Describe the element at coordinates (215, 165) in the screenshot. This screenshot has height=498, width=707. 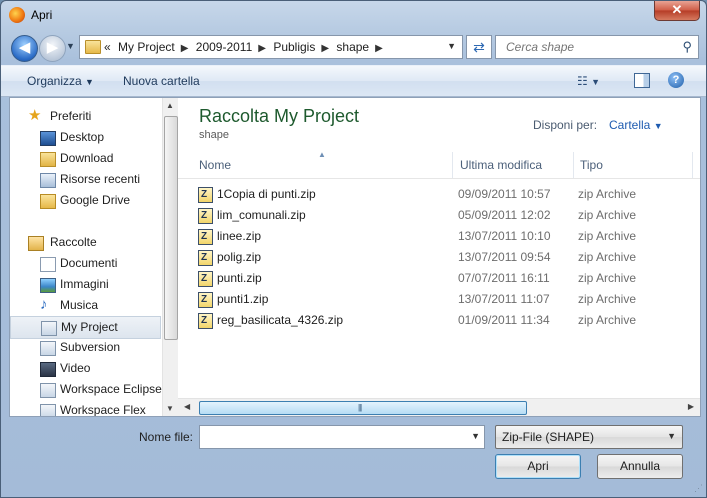
I see `column-header-name: Nome` at that location.